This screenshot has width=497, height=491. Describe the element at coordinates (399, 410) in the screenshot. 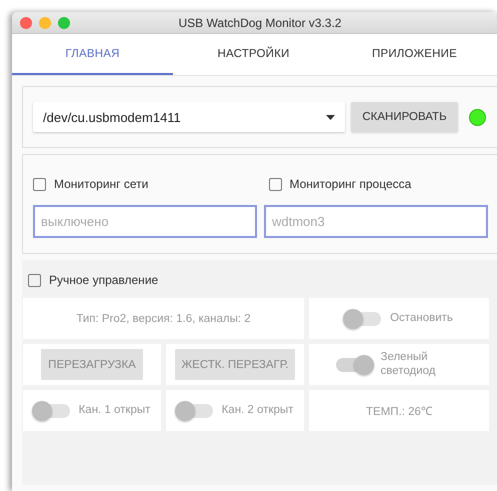

I see `info-text: ТЕМП.: 26℃` at that location.